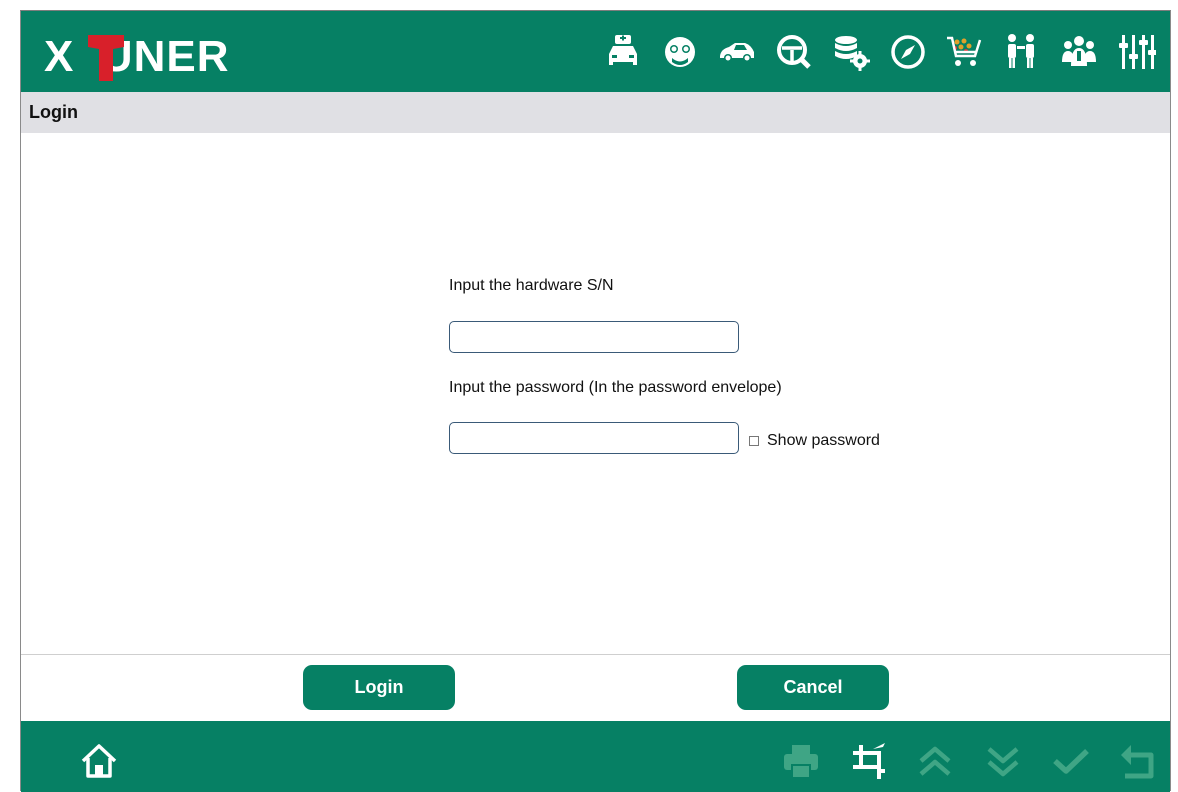  What do you see at coordinates (1079, 52) in the screenshot?
I see `group-icon` at bounding box center [1079, 52].